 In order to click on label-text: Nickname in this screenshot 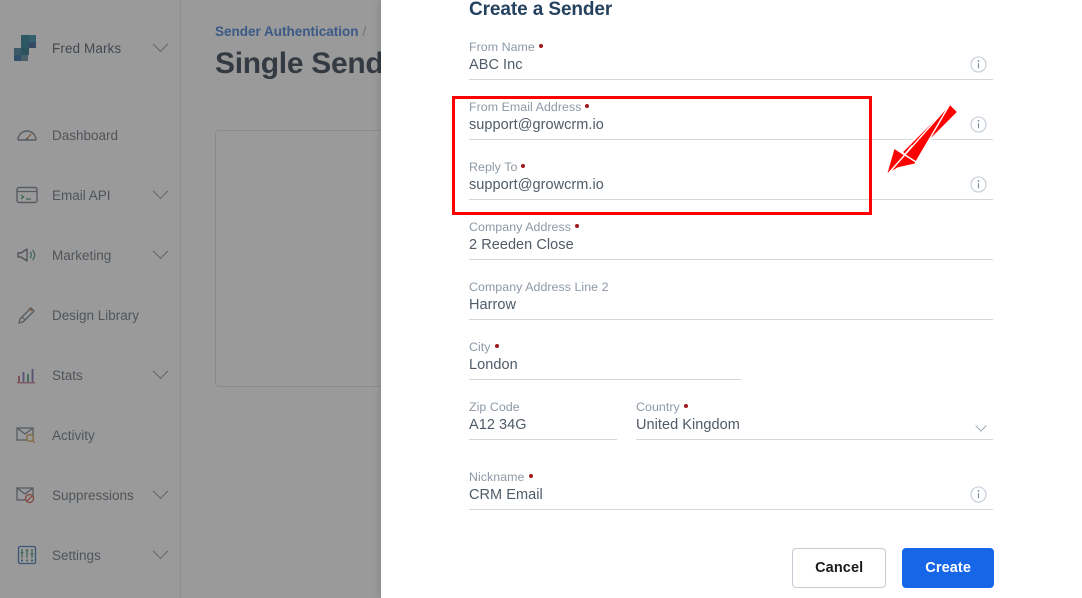, I will do `click(497, 477)`.